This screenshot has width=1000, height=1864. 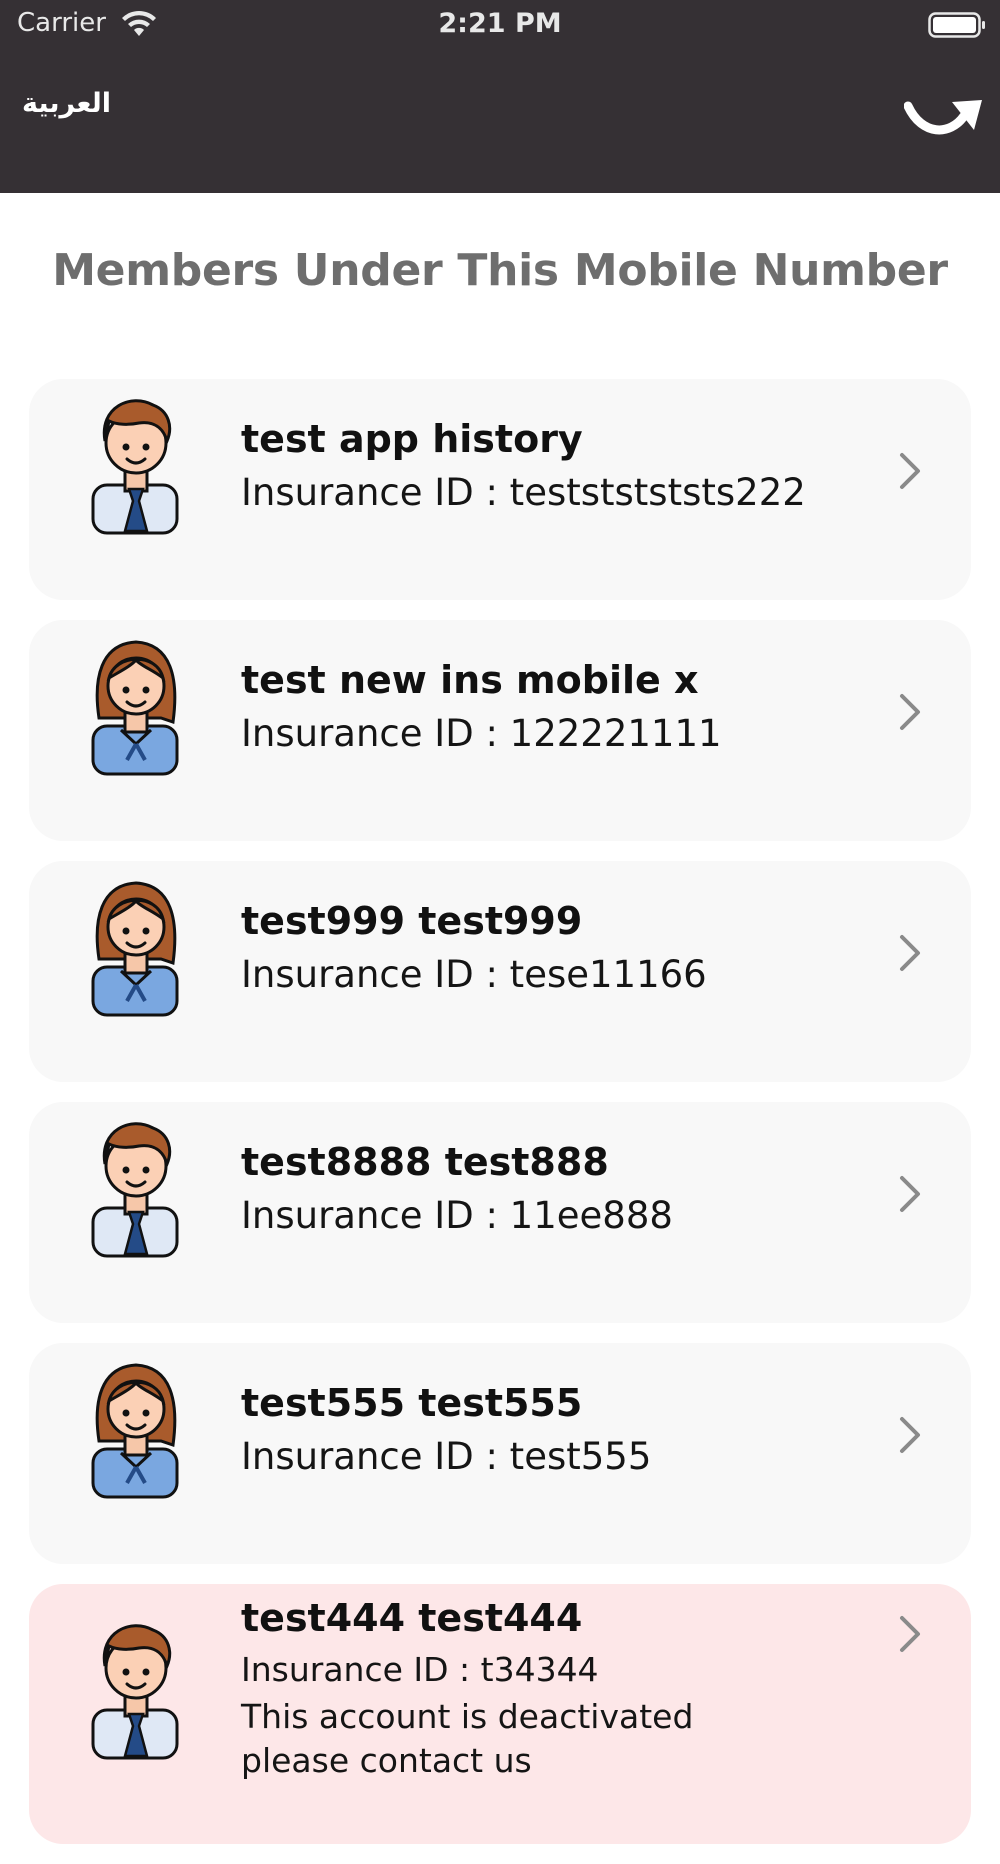 What do you see at coordinates (956, 25) in the screenshot?
I see `battery-icon` at bounding box center [956, 25].